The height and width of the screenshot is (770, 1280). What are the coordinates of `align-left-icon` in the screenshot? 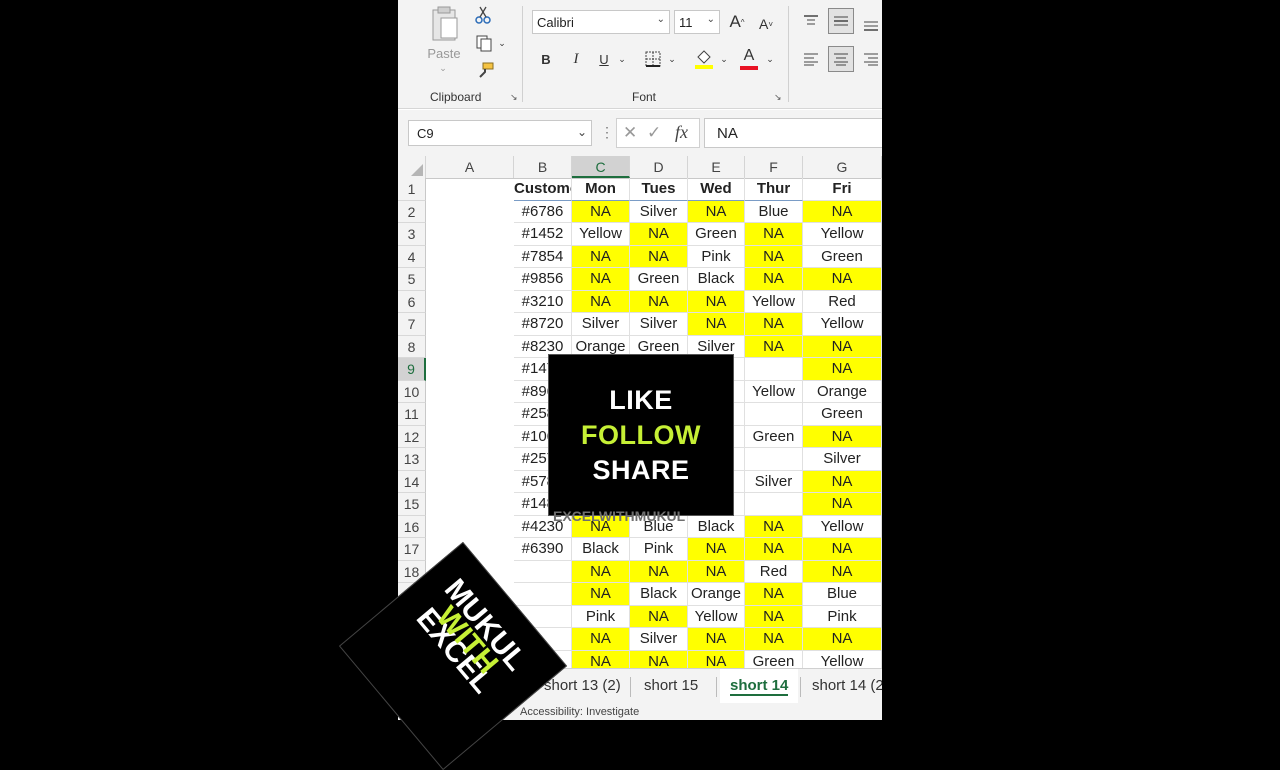 It's located at (811, 59).